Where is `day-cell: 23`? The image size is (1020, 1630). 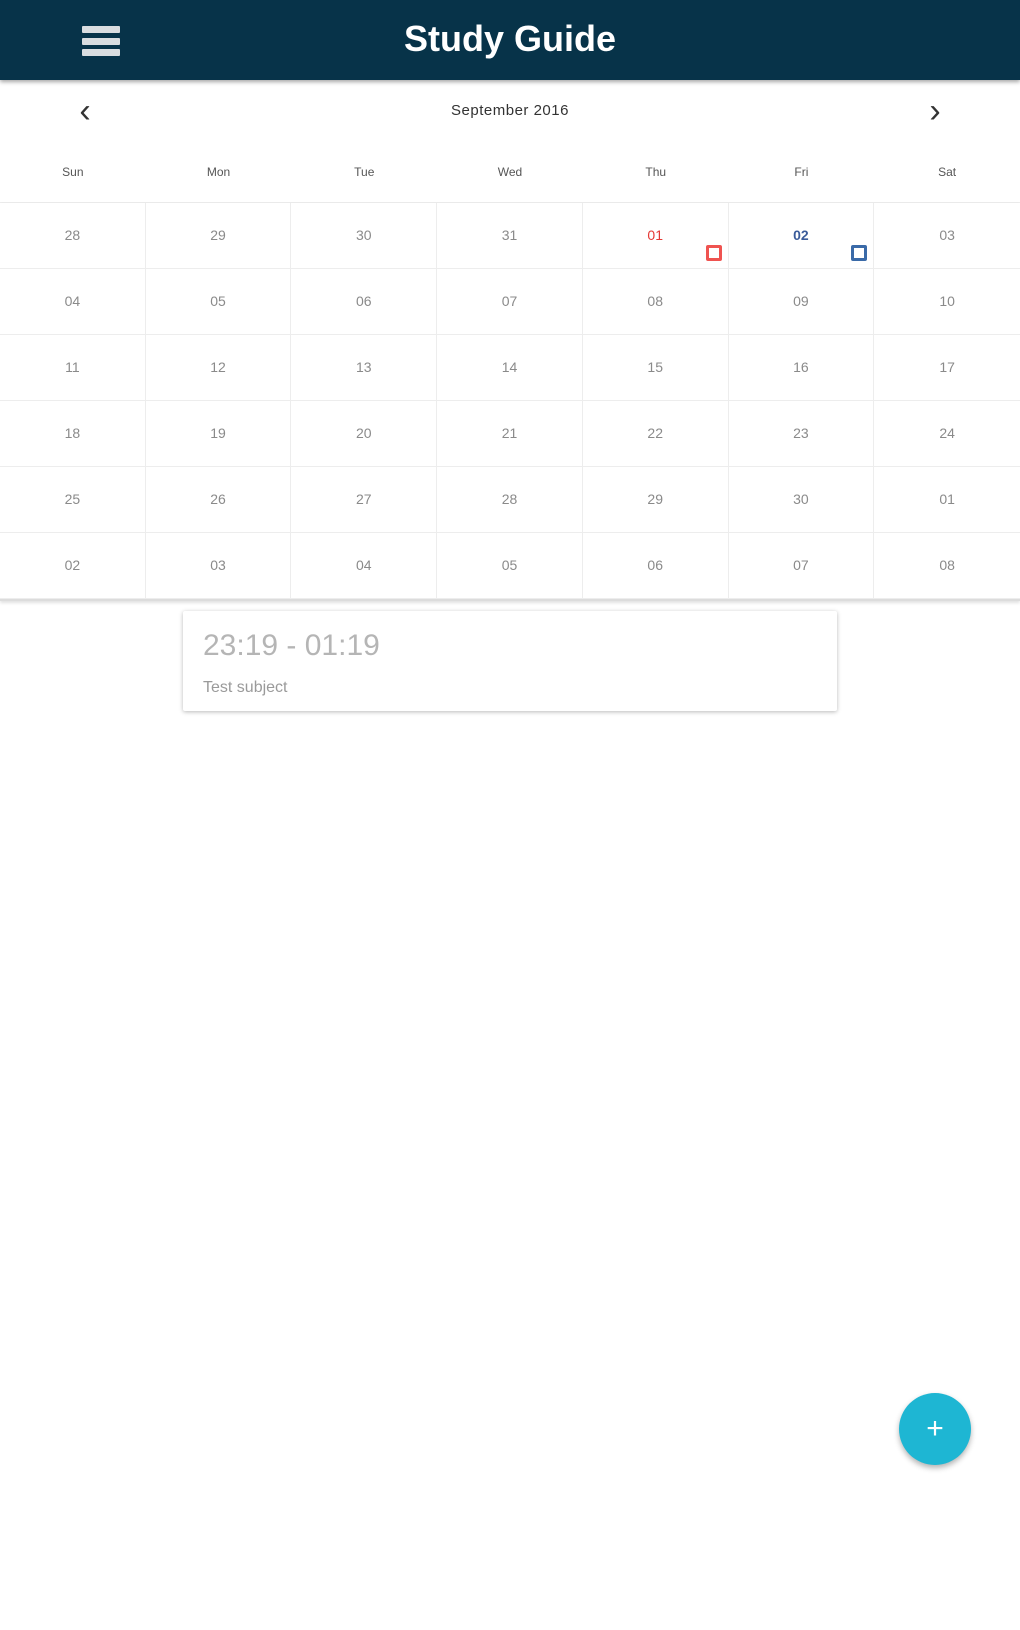
day-cell: 23 is located at coordinates (801, 434).